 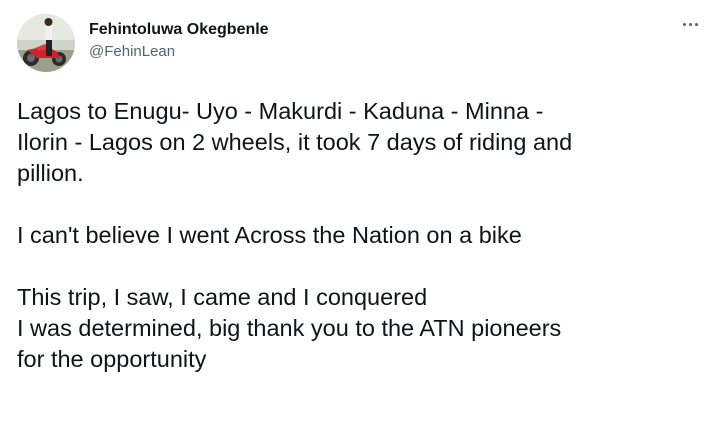 I want to click on author-handle: @FehinLean, so click(x=132, y=52).